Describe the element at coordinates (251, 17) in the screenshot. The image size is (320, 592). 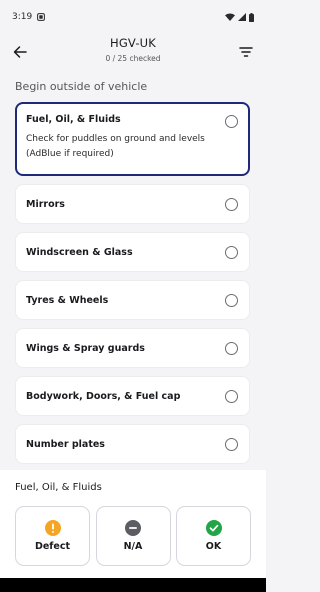
I see `battery-icon` at that location.